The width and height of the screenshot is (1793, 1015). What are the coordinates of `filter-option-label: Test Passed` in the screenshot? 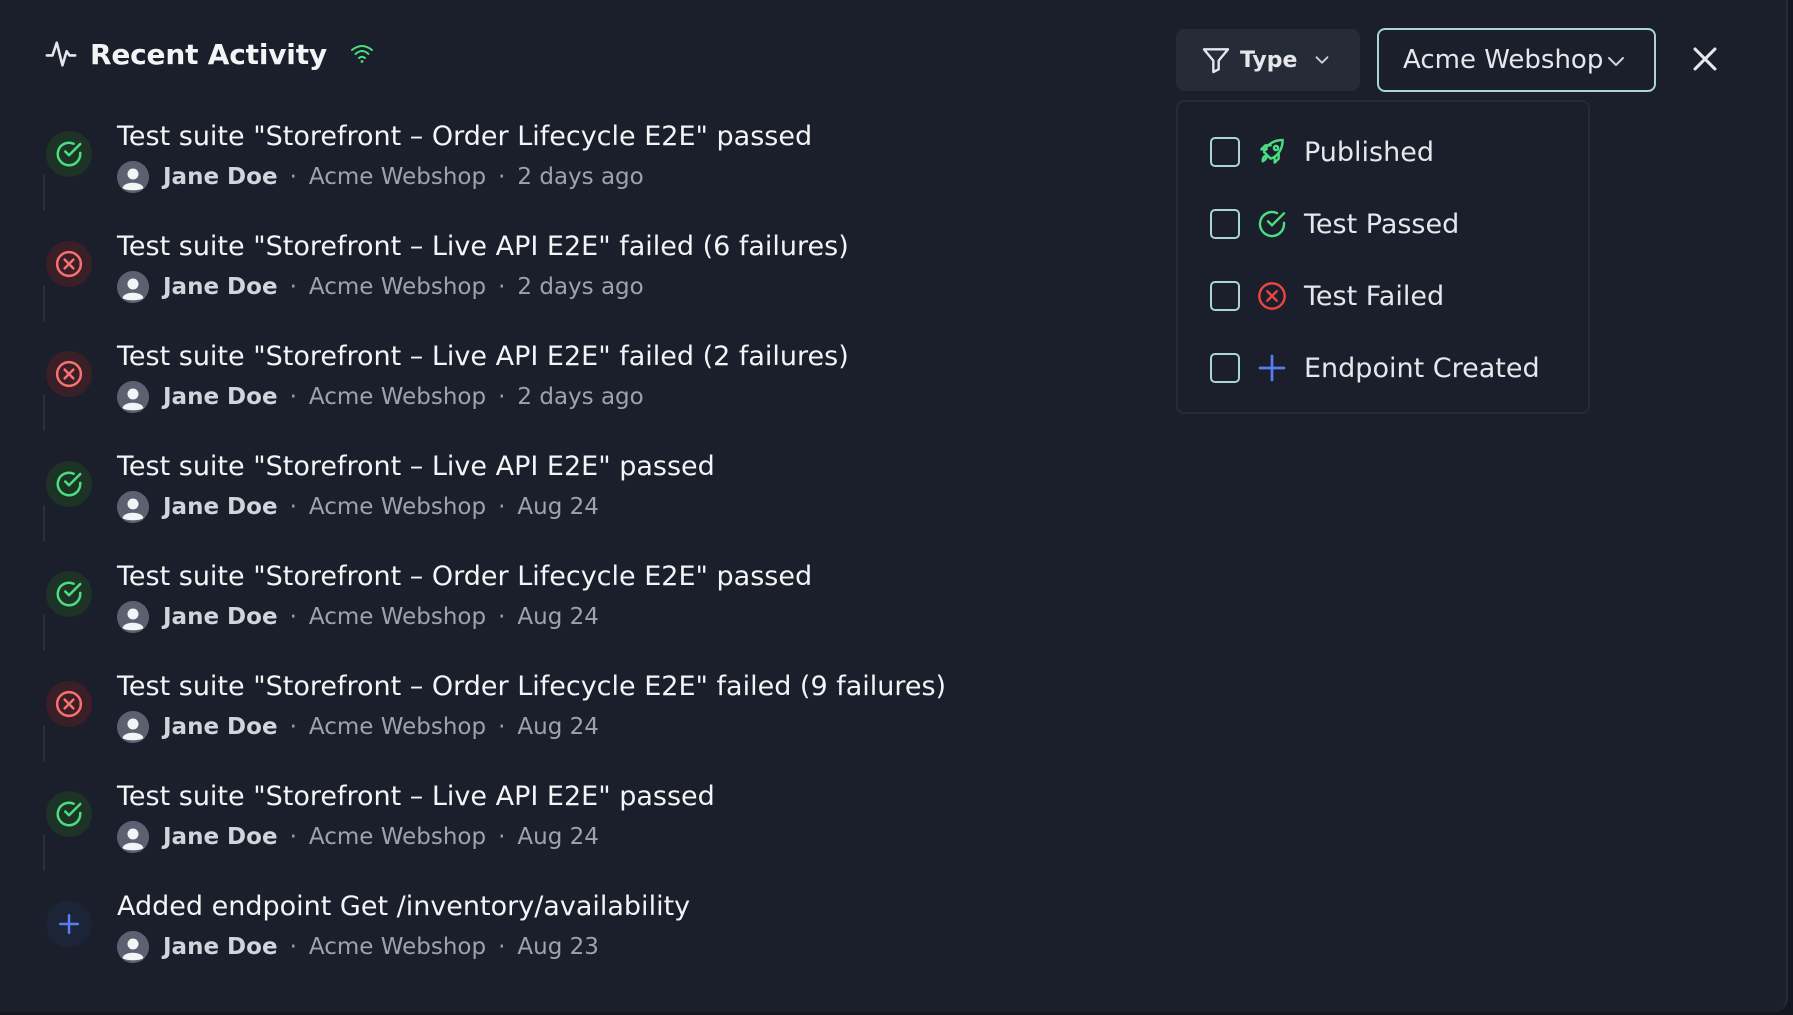 It's located at (1382, 224).